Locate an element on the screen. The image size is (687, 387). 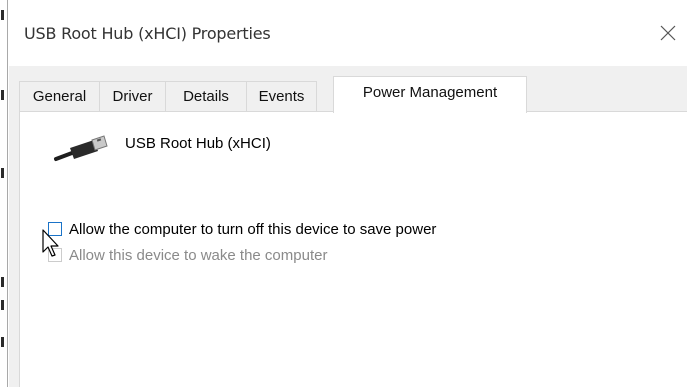
usb-connector-icon is located at coordinates (81, 148).